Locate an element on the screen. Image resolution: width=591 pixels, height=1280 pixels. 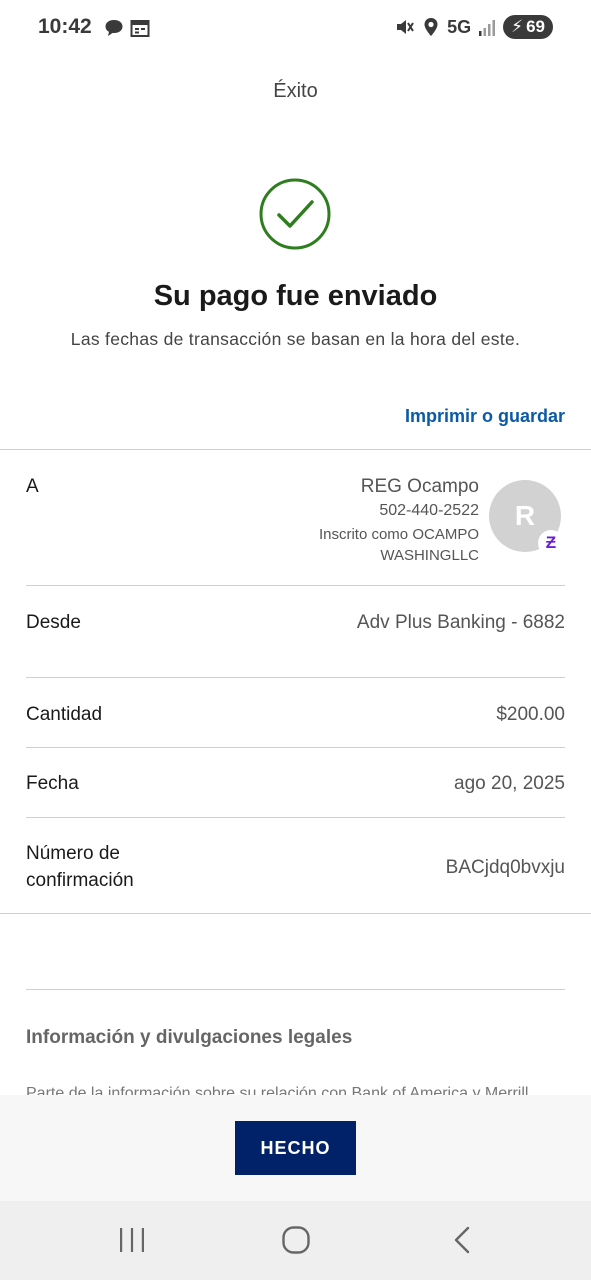
done-button: HECHO is located at coordinates (295, 1148).